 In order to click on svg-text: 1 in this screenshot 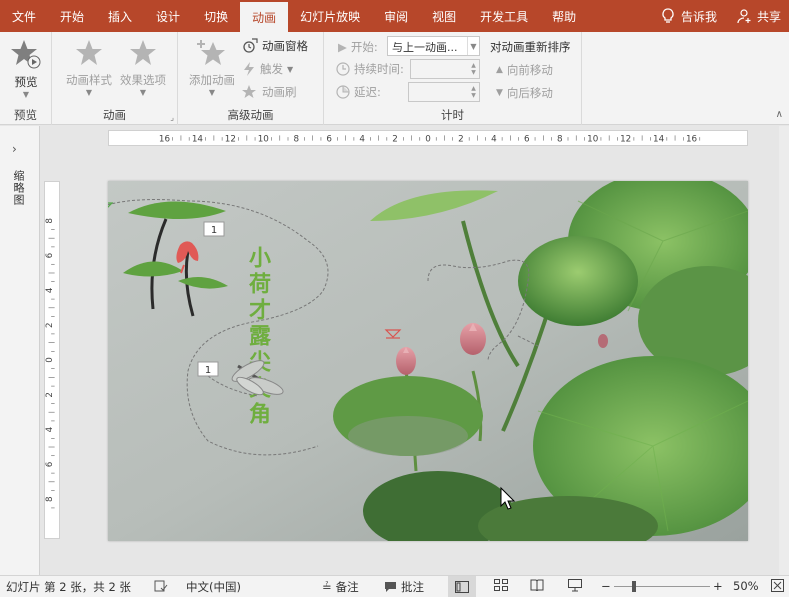, I will do `click(214, 230)`.